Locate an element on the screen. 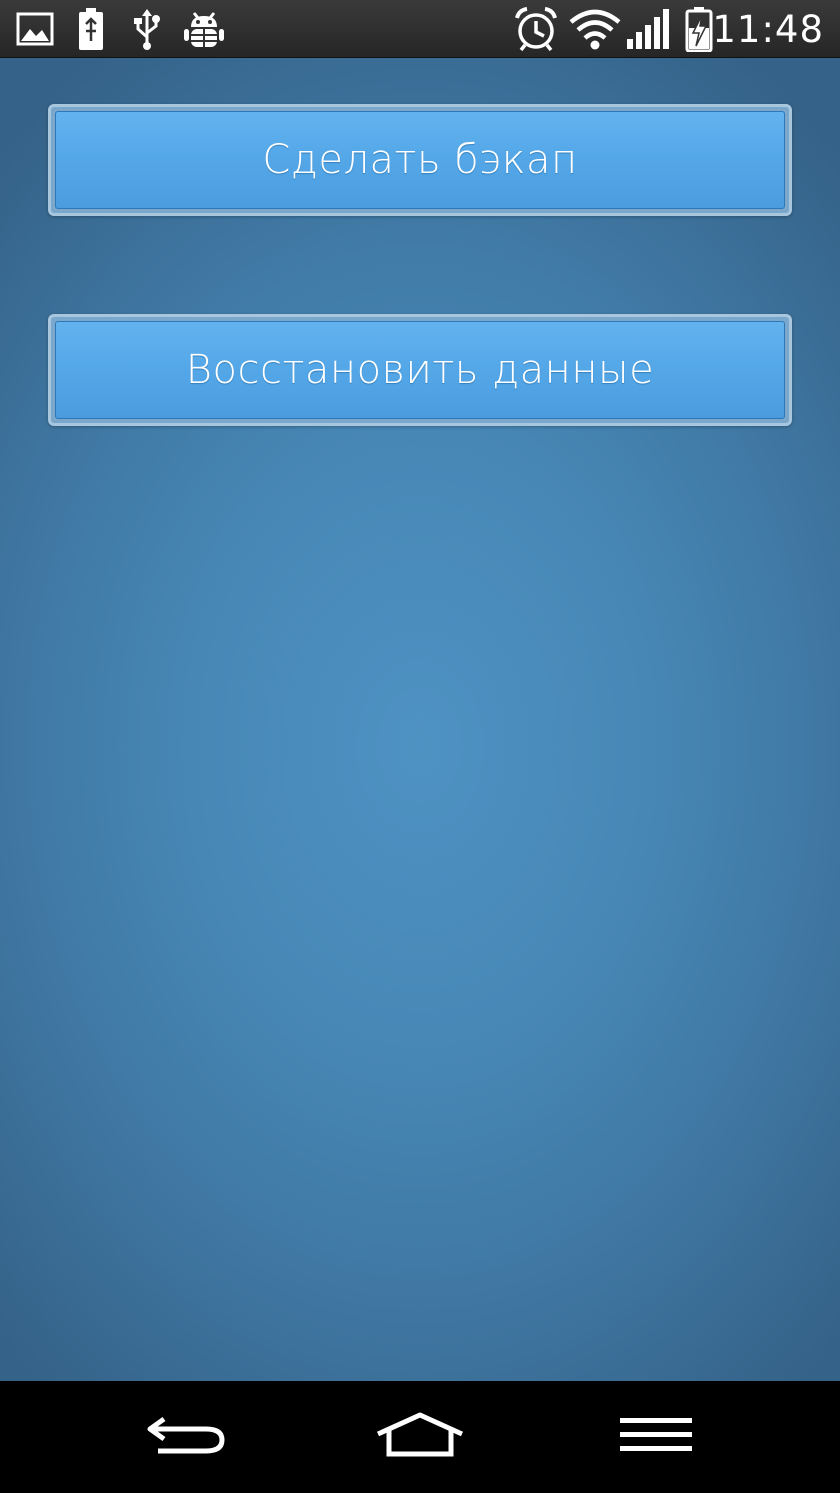 This screenshot has height=1493, width=840. signal-strength-icon is located at coordinates (648, 29).